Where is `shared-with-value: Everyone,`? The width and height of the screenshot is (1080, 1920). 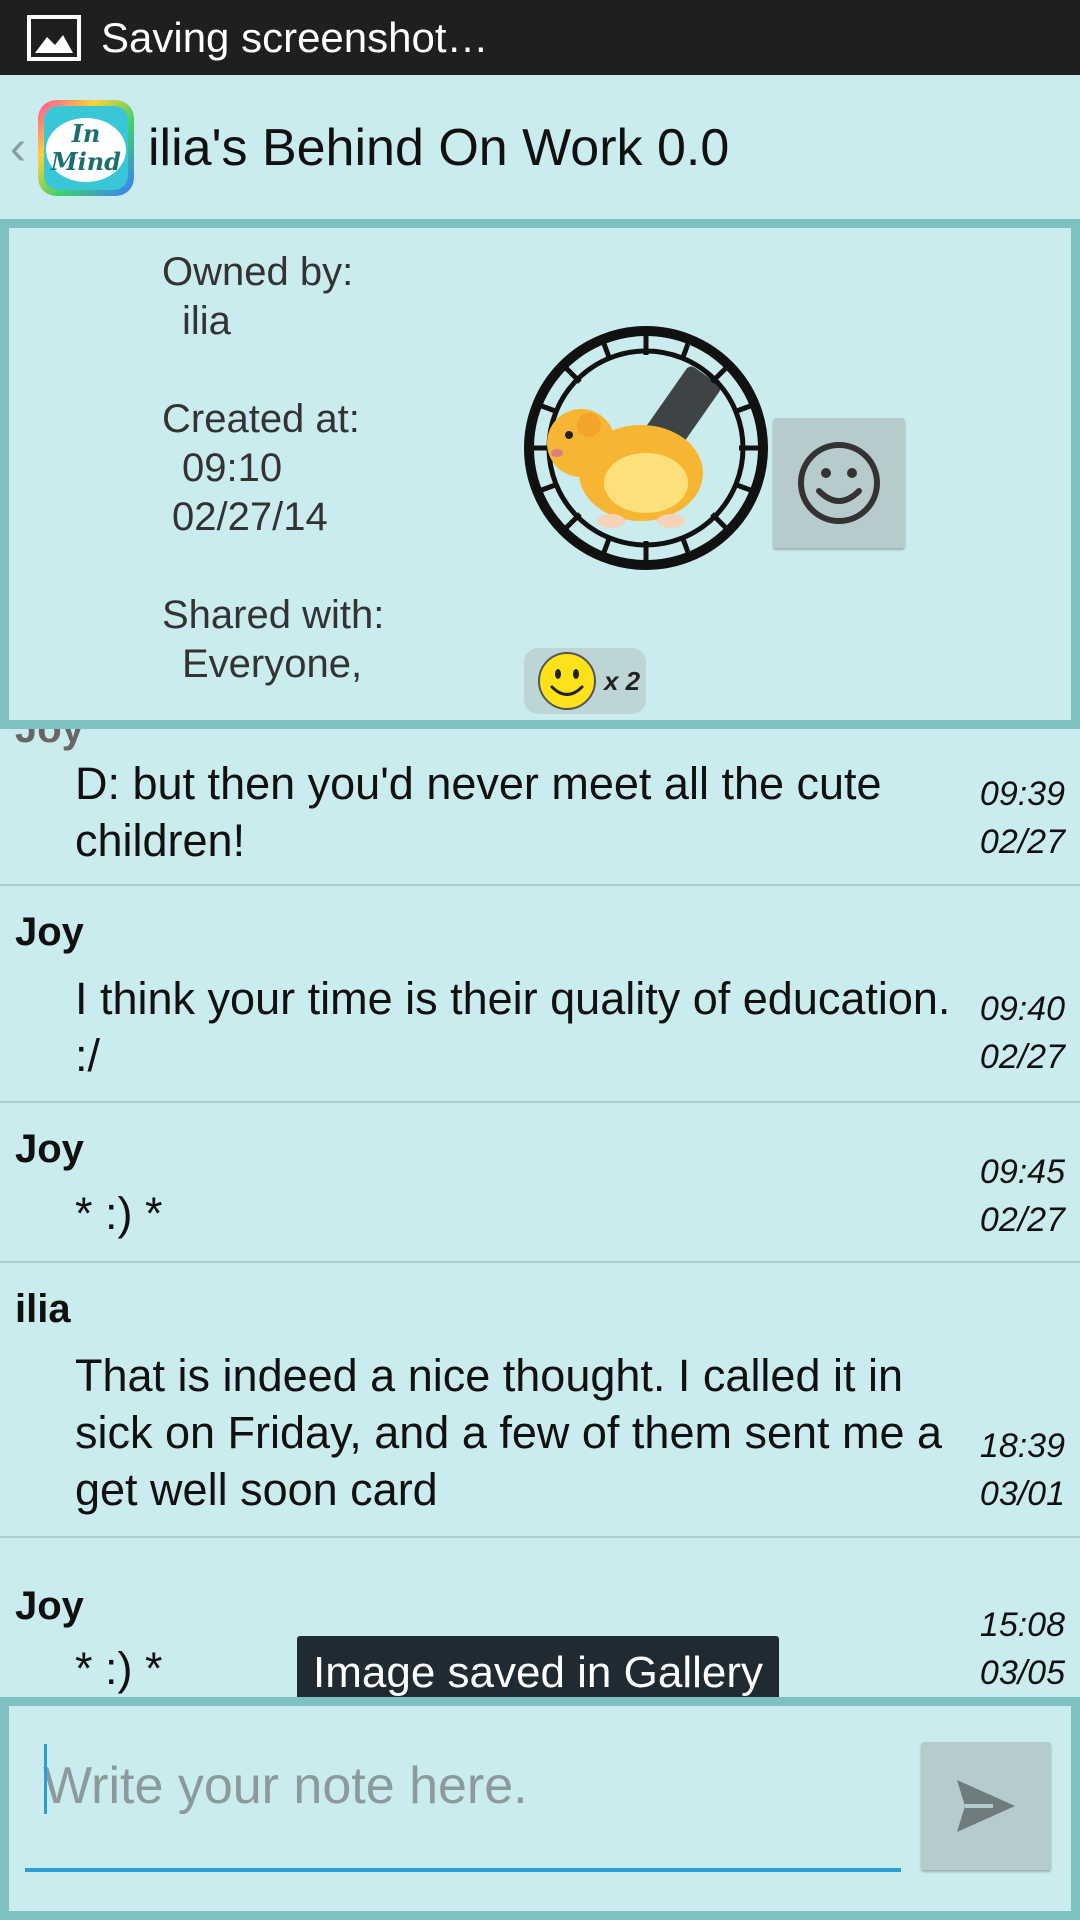 shared-with-value: Everyone, is located at coordinates (272, 664).